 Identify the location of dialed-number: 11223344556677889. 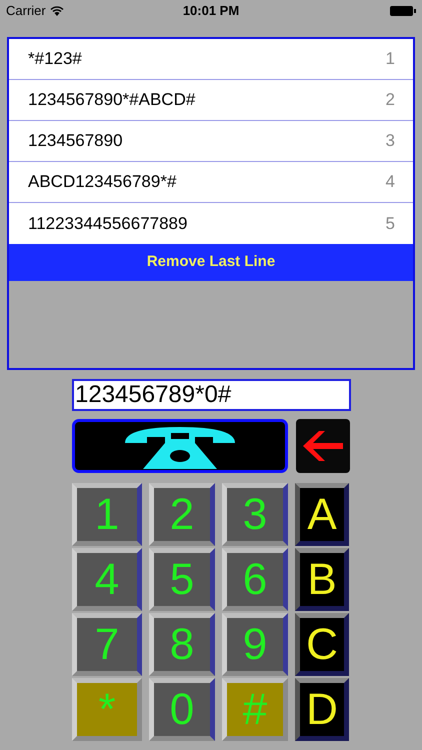
(108, 223).